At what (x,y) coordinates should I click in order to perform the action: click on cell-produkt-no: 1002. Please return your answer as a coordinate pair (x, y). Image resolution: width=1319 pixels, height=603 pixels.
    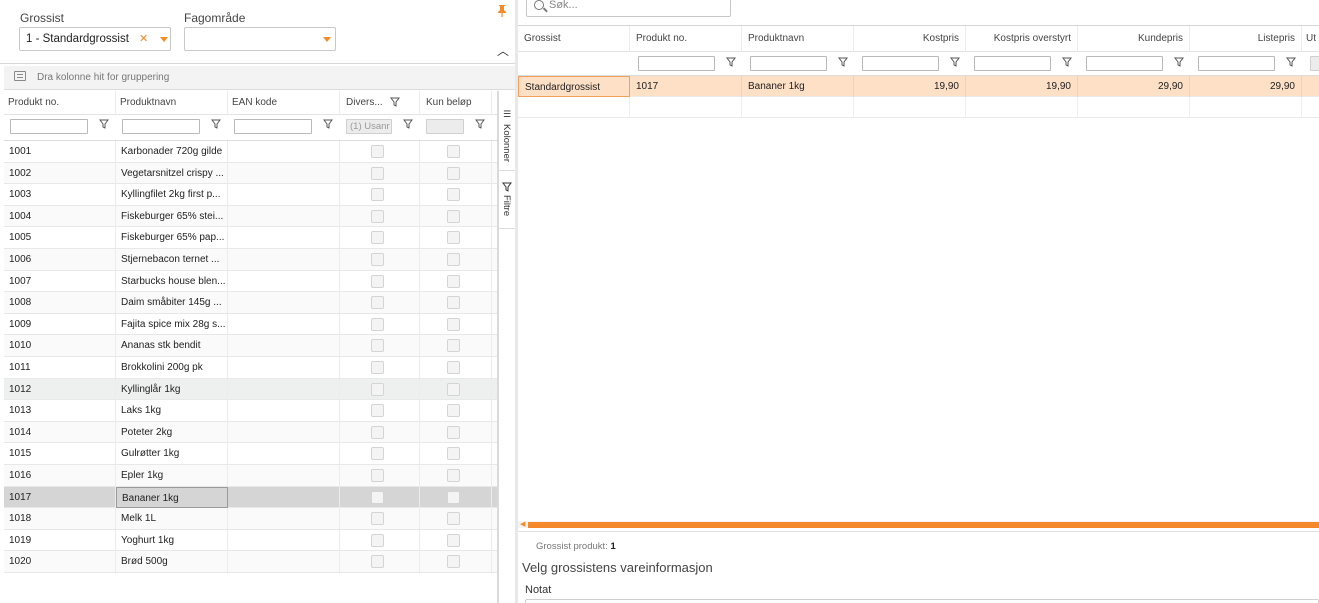
    Looking at the image, I should click on (60, 173).